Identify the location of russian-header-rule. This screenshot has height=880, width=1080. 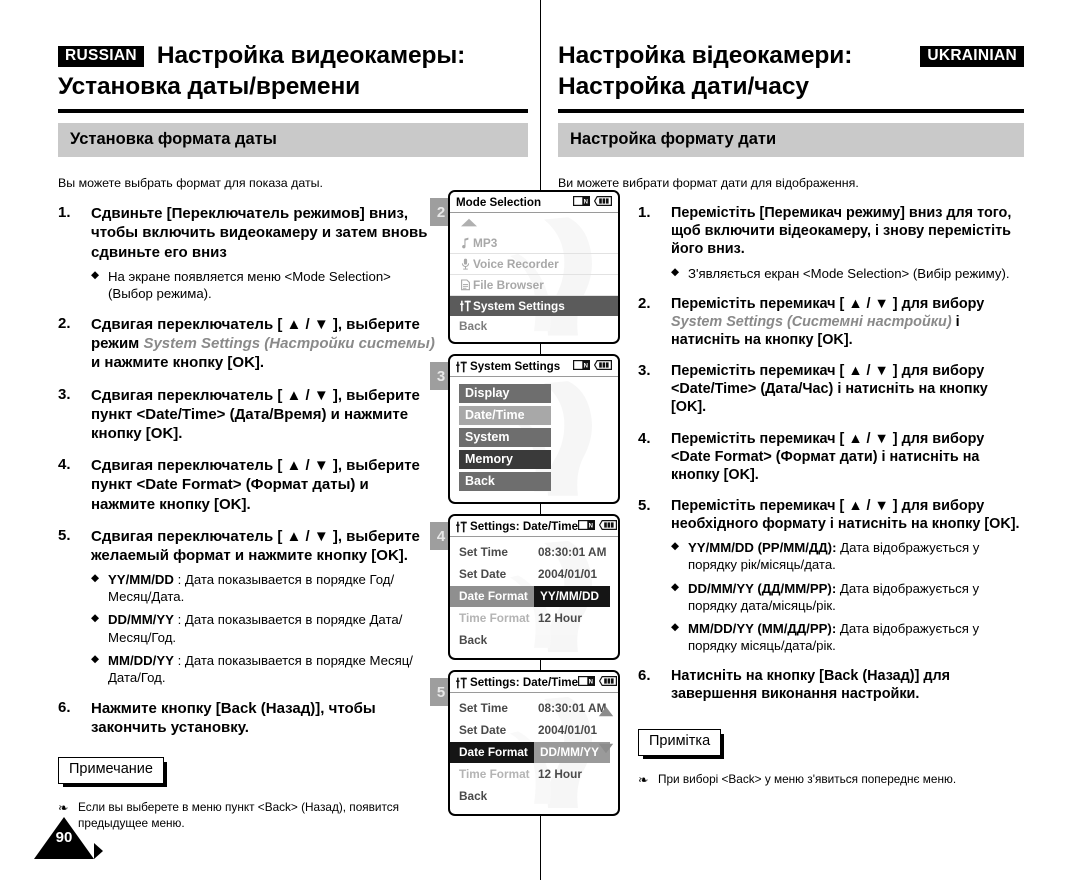
(293, 110).